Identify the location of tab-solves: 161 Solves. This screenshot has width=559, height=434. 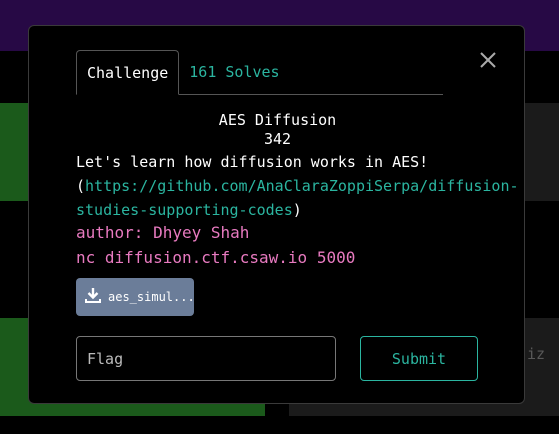
(234, 72).